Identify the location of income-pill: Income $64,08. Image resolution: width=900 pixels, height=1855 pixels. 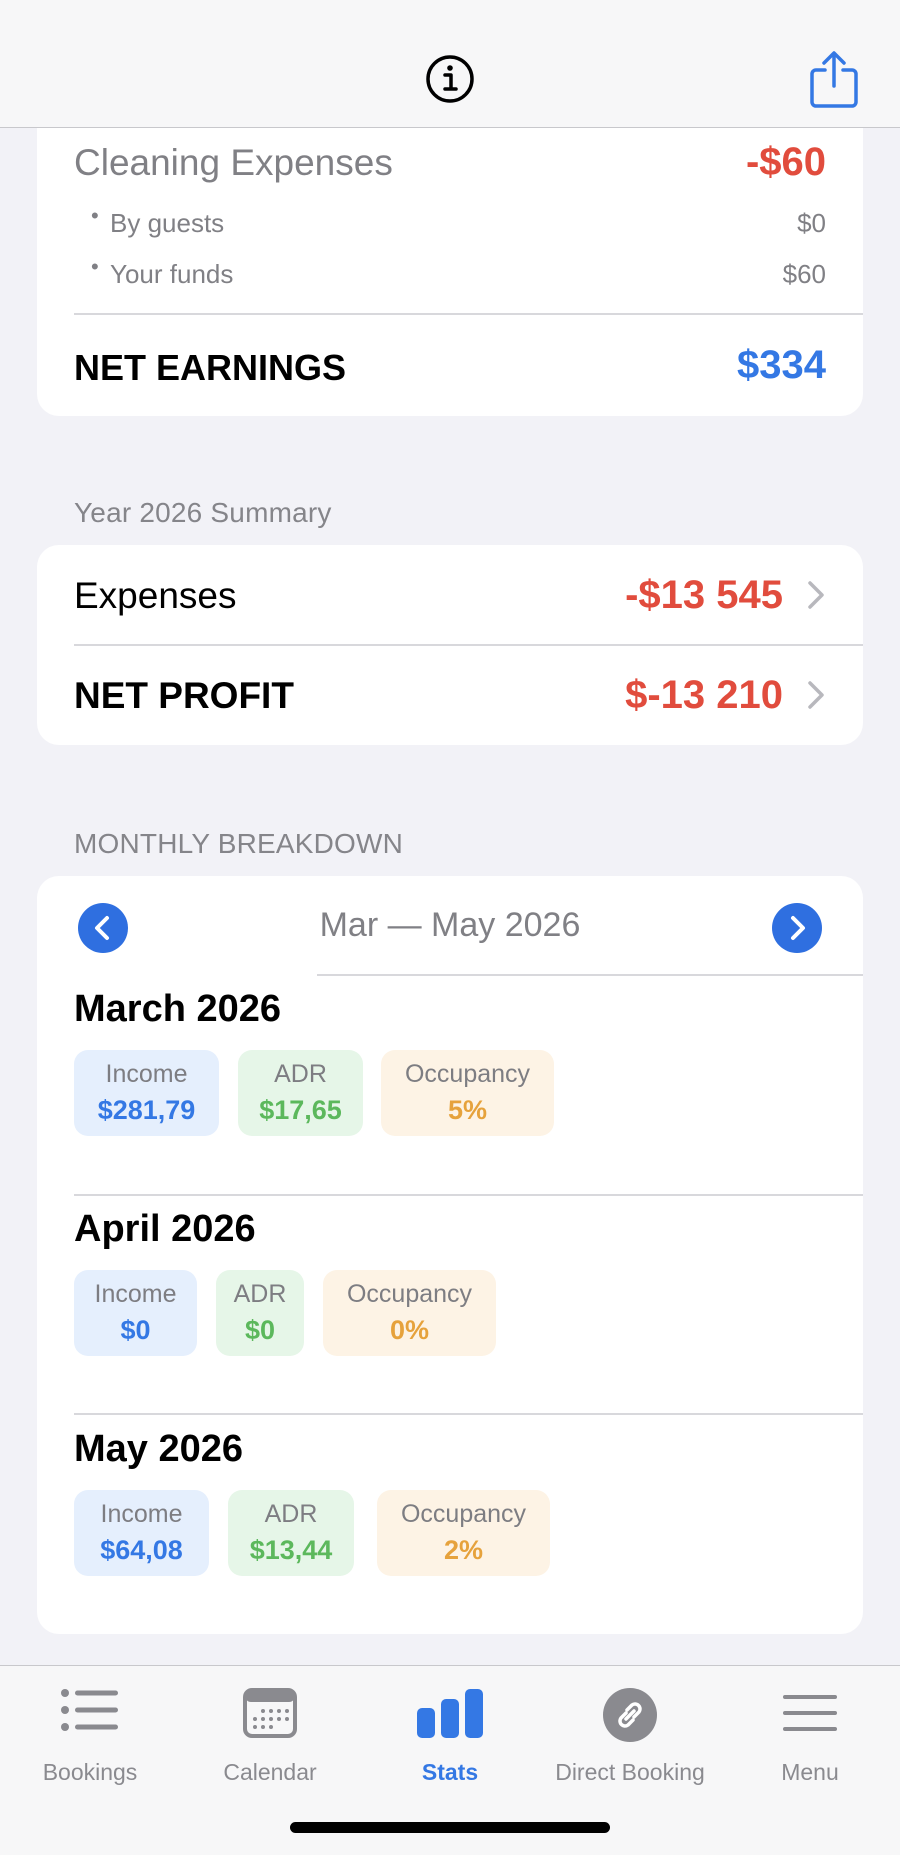
(141, 1533).